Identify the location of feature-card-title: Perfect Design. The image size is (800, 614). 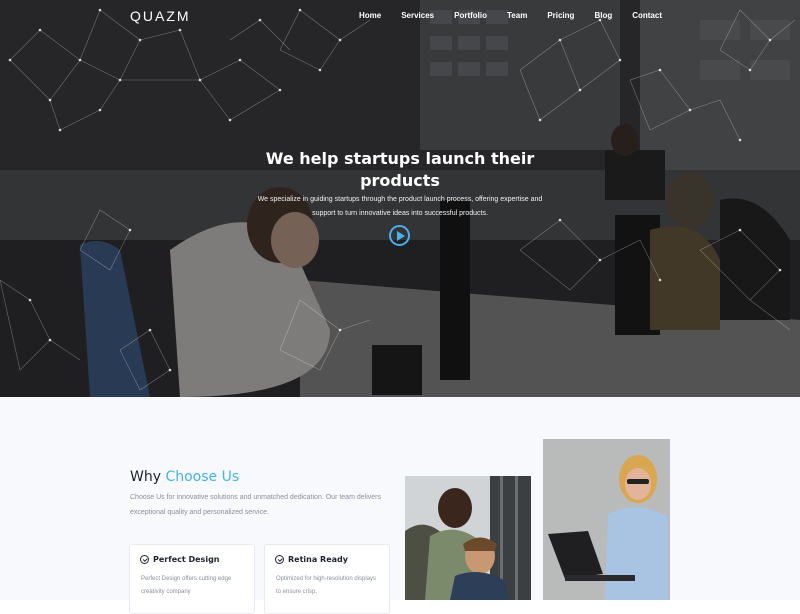
(186, 559).